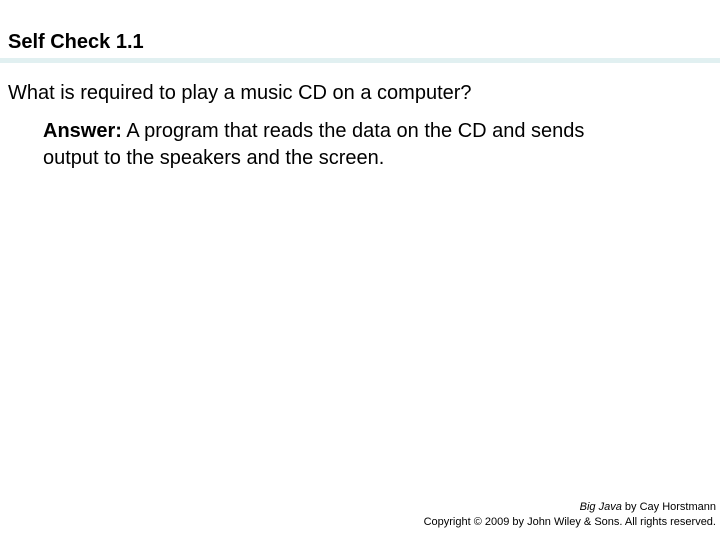 This screenshot has width=720, height=540. Describe the element at coordinates (668, 507) in the screenshot. I see `author-text: by Cay Horstmann` at that location.